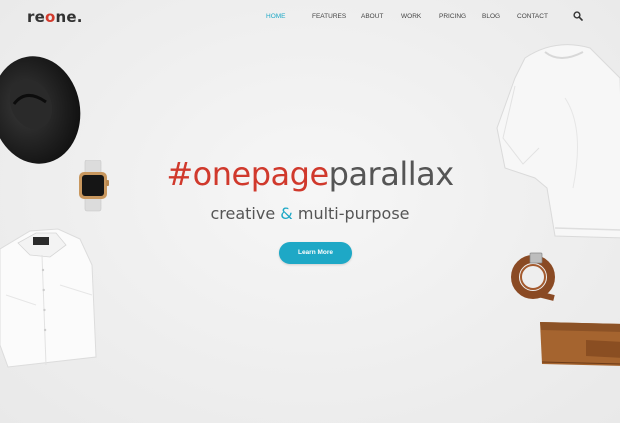  Describe the element at coordinates (286, 213) in the screenshot. I see `subtitle-amp: &` at that location.